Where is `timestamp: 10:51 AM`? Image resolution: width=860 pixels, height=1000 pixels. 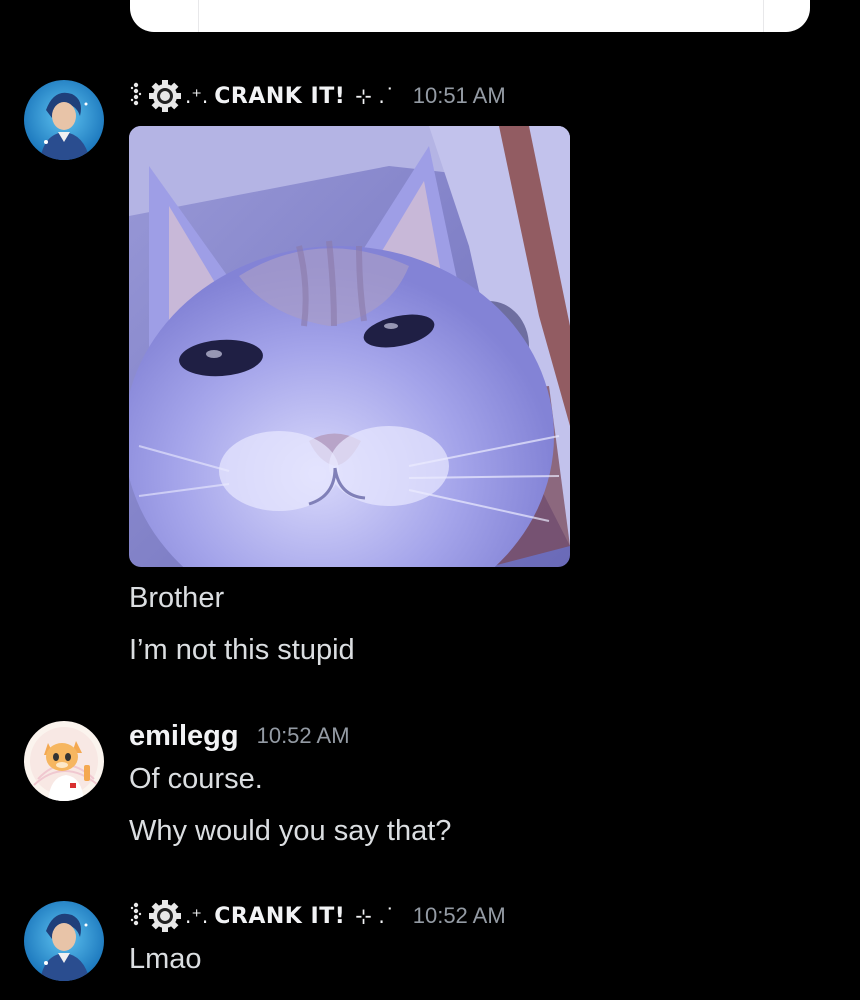 timestamp: 10:51 AM is located at coordinates (459, 95).